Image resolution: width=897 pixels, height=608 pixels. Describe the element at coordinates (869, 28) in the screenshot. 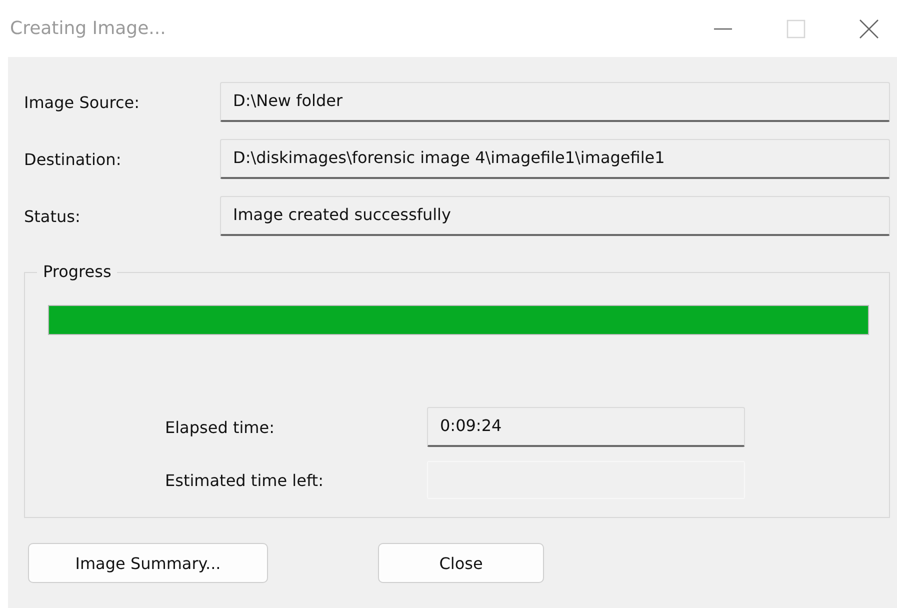

I see `close-icon` at that location.